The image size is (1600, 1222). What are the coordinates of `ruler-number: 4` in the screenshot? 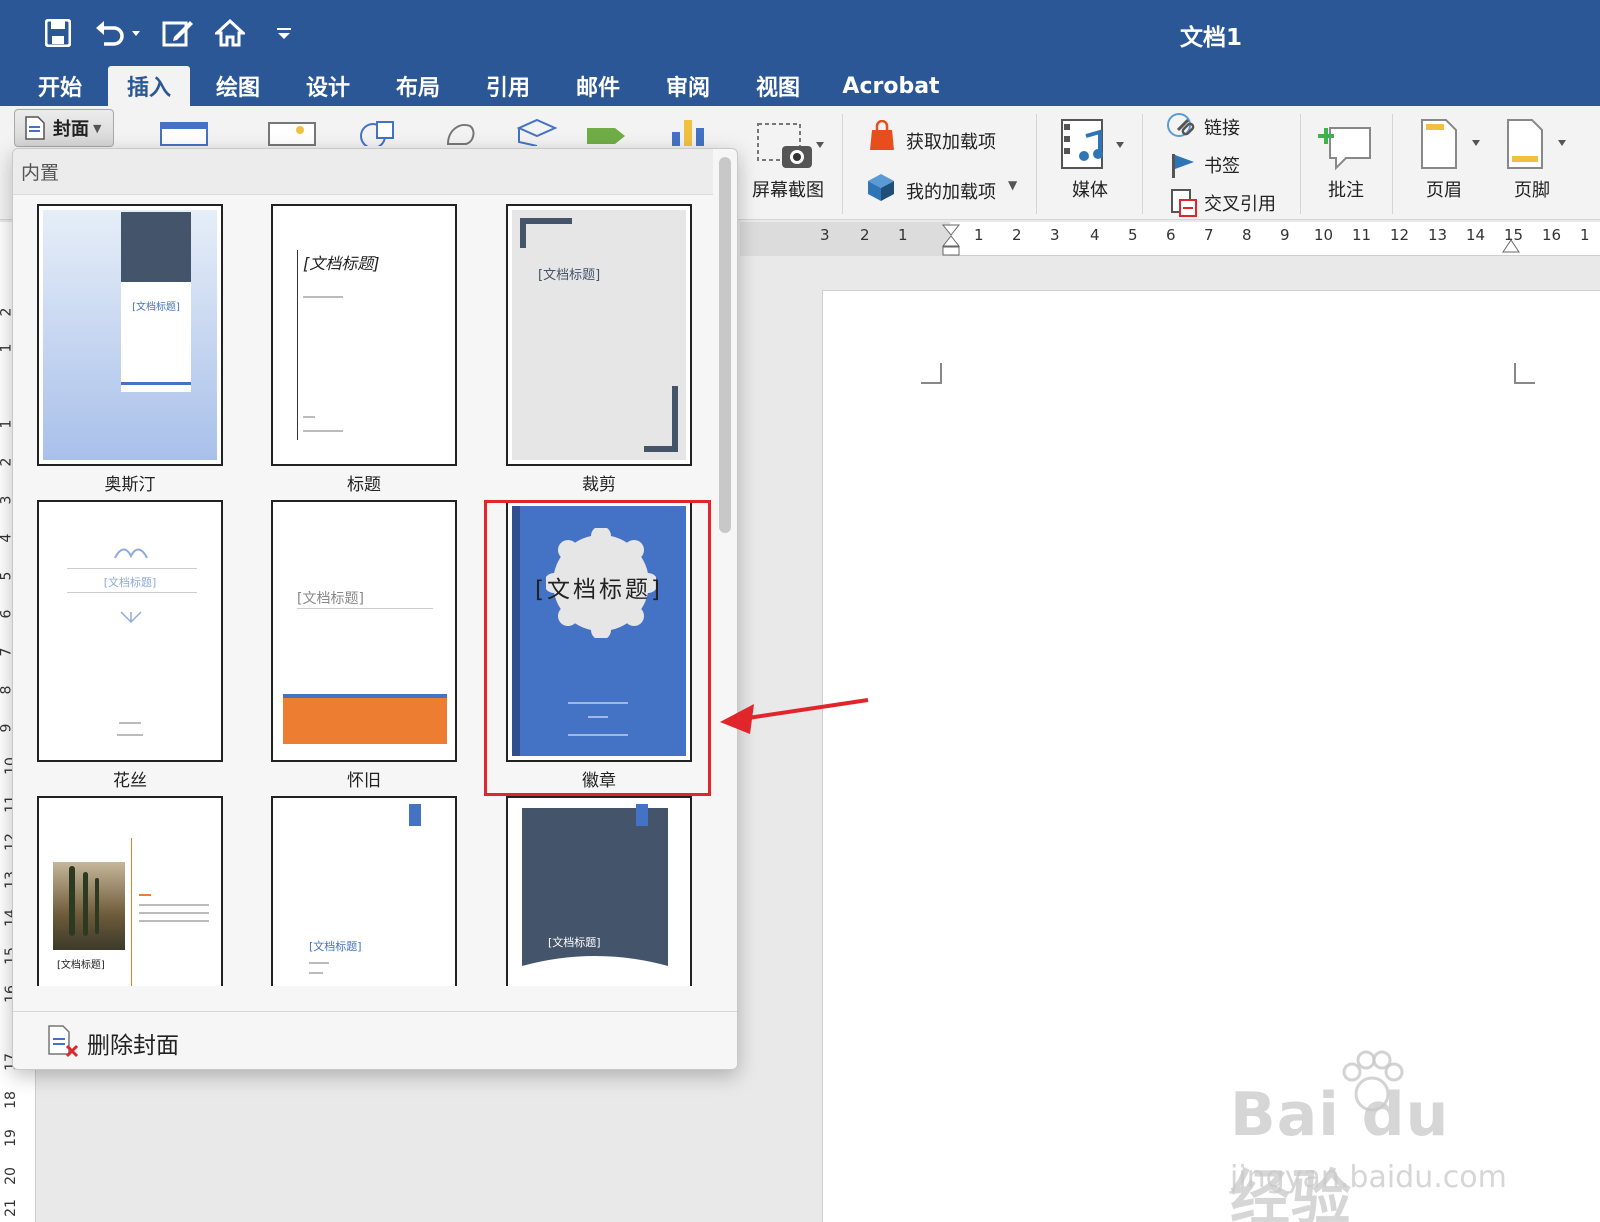 It's located at (1095, 235).